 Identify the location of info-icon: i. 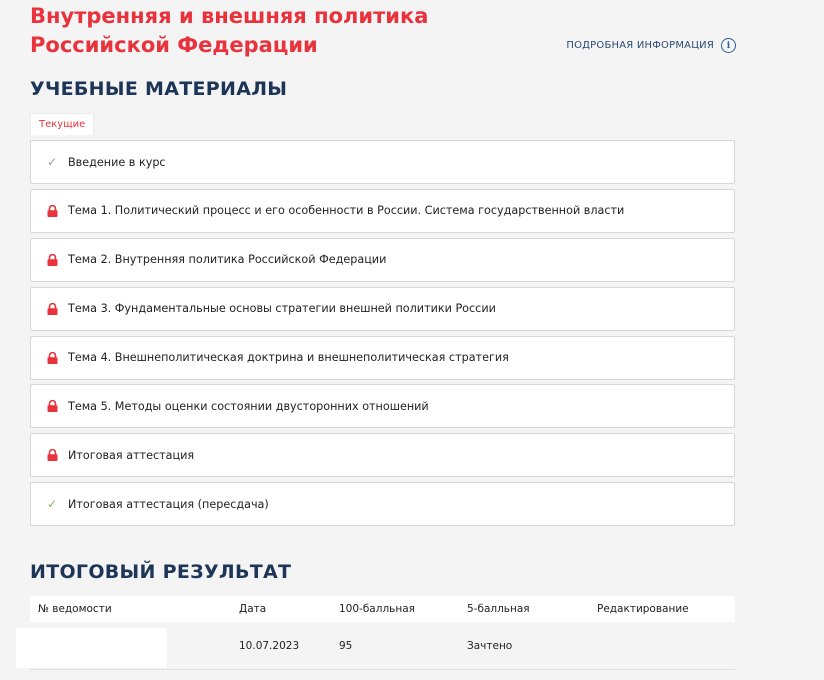
(728, 45).